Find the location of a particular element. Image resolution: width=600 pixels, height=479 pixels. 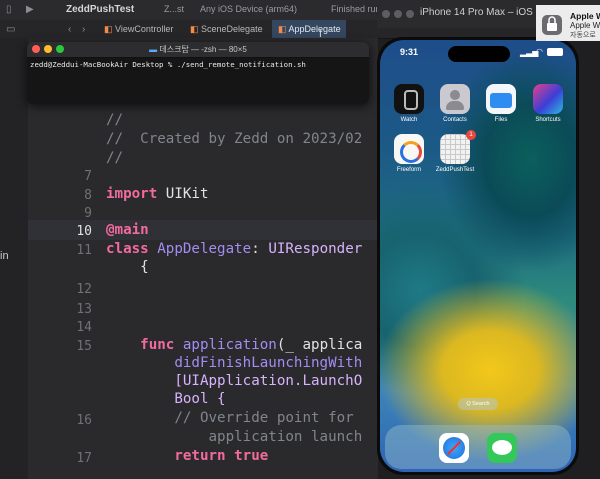

line-number: 12 is located at coordinates (84, 289).